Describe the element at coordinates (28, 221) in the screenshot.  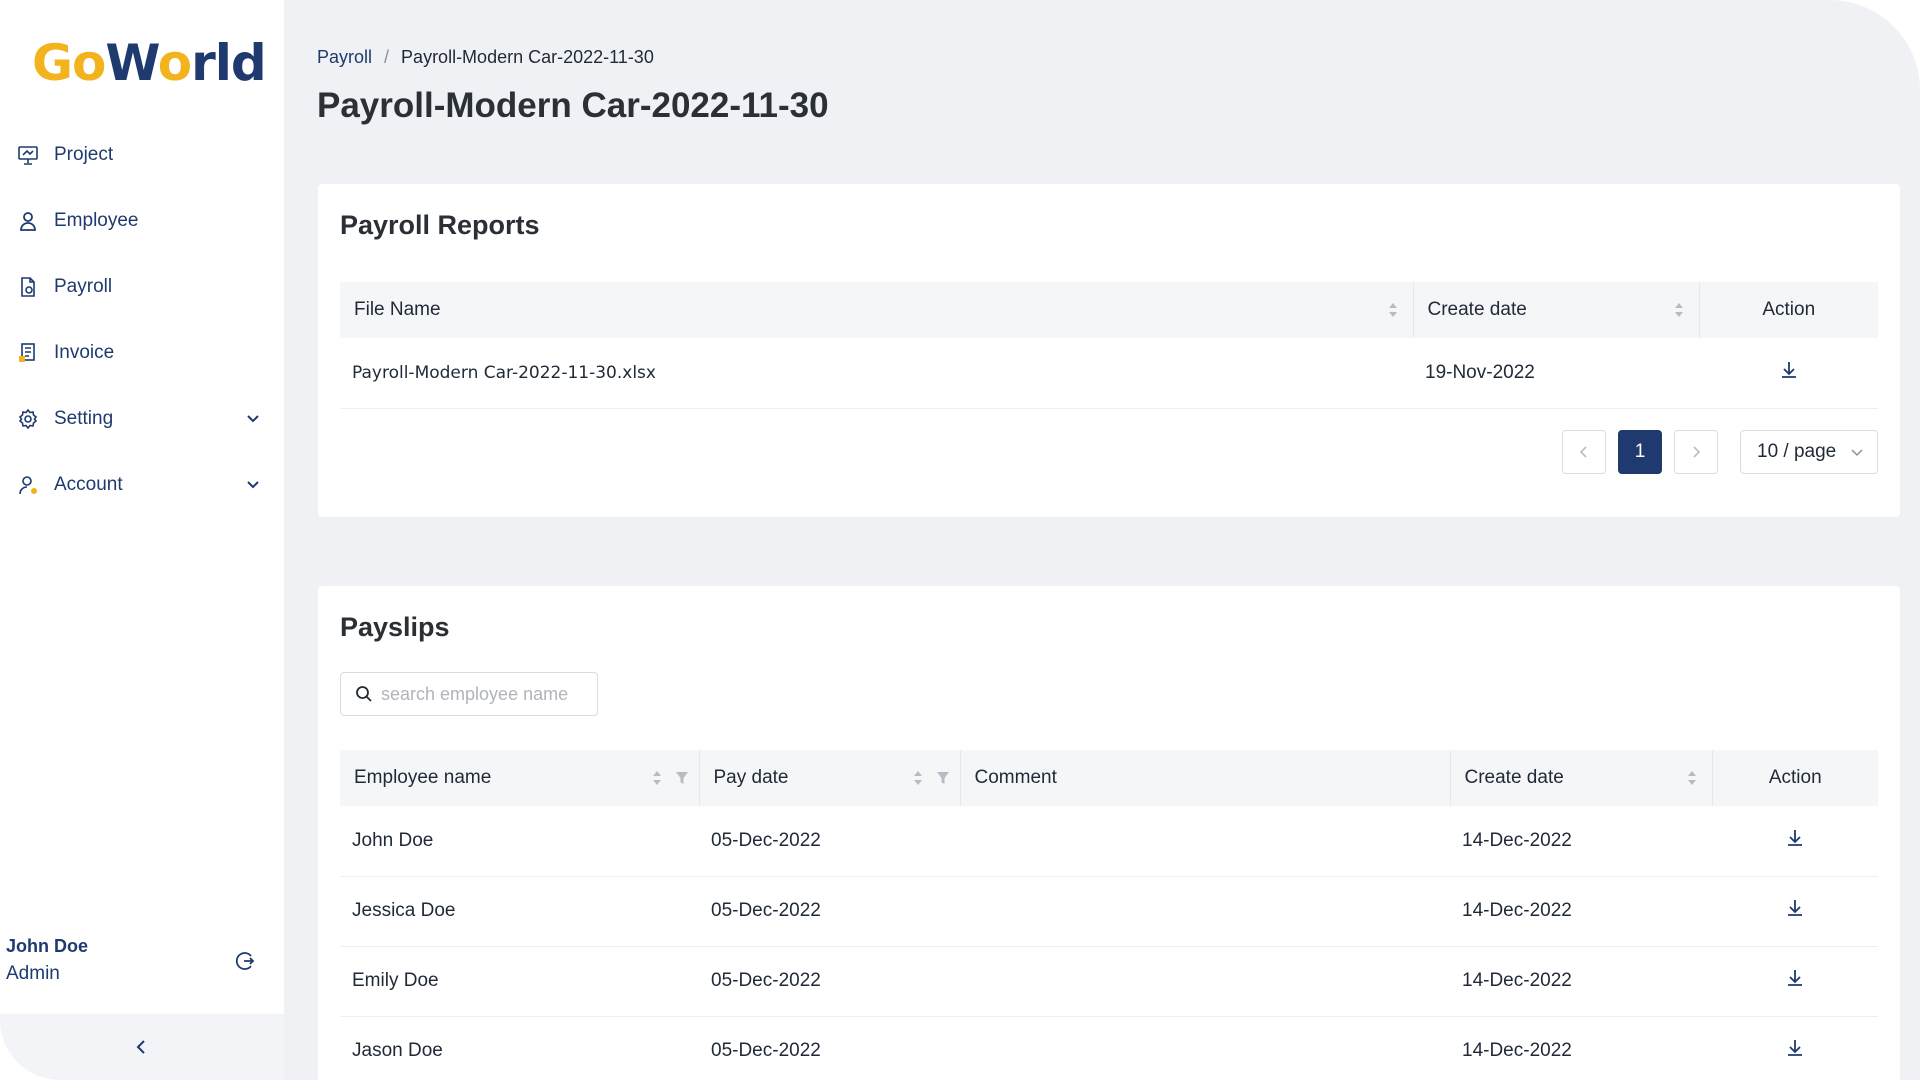
I see `employee-icon` at that location.